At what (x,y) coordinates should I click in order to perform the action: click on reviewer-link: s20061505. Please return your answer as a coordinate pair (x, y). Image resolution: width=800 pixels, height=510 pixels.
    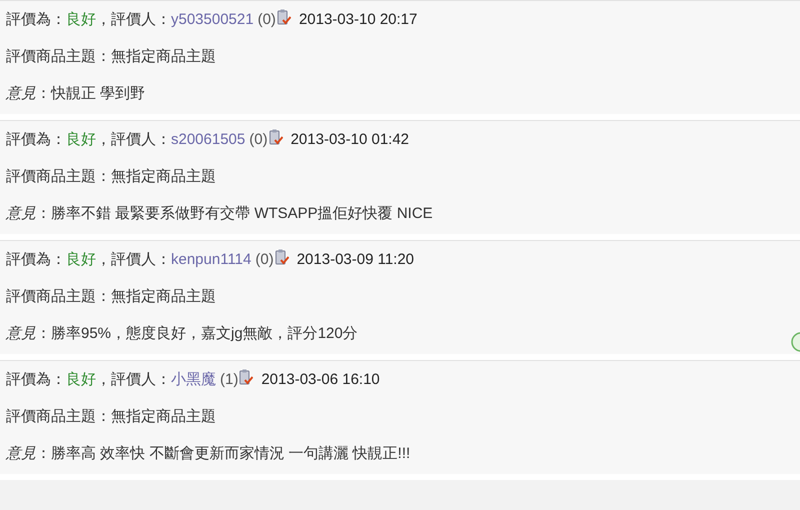
    Looking at the image, I should click on (208, 139).